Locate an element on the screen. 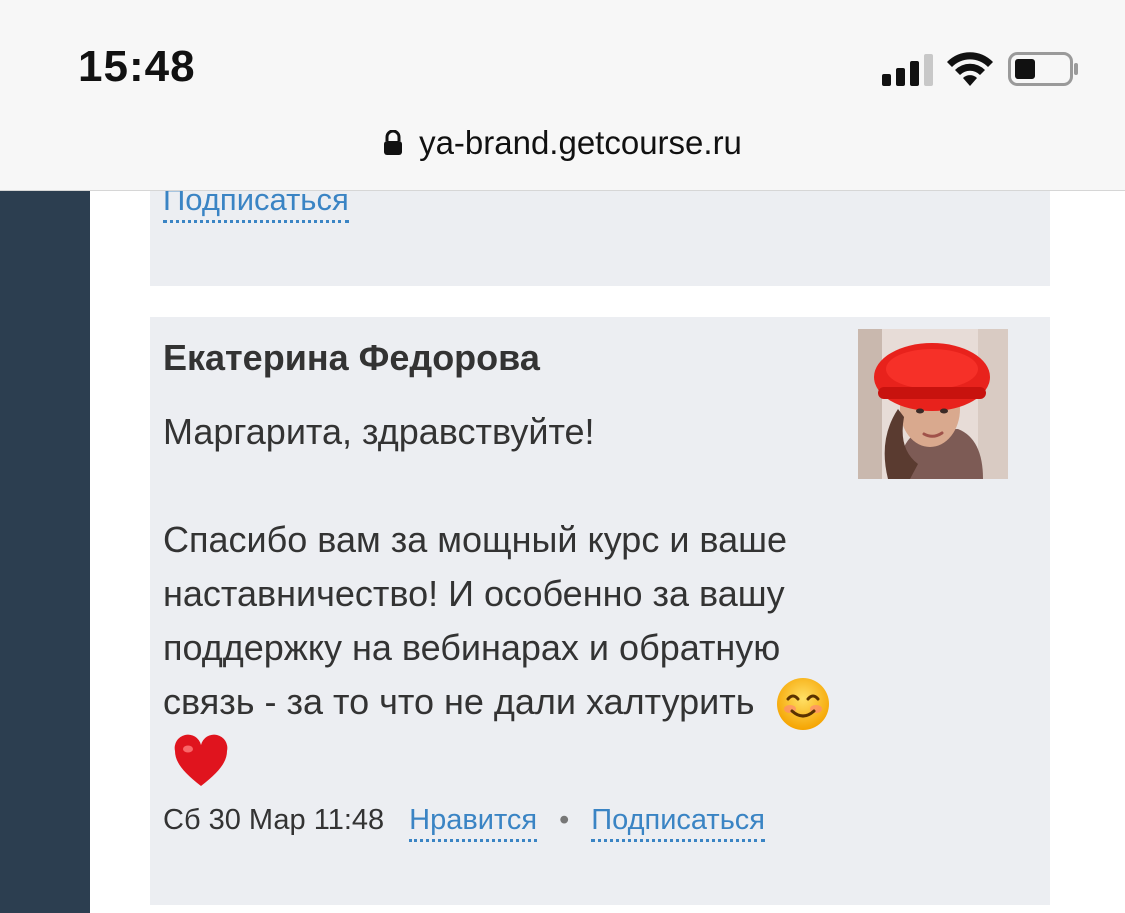 This screenshot has width=1125, height=913. status-time: 15:48 is located at coordinates (137, 66).